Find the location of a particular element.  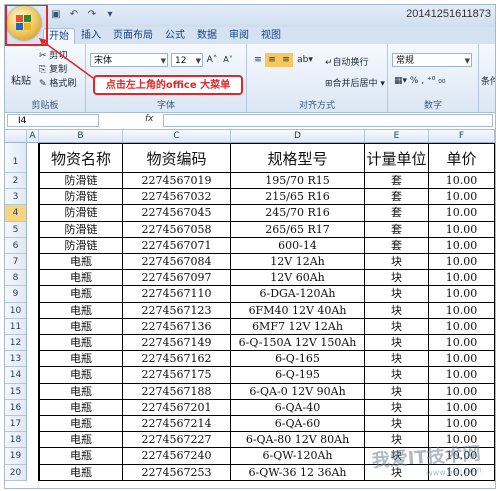

merge-center-button: ⊞合并后居中 ▾ is located at coordinates (355, 82).